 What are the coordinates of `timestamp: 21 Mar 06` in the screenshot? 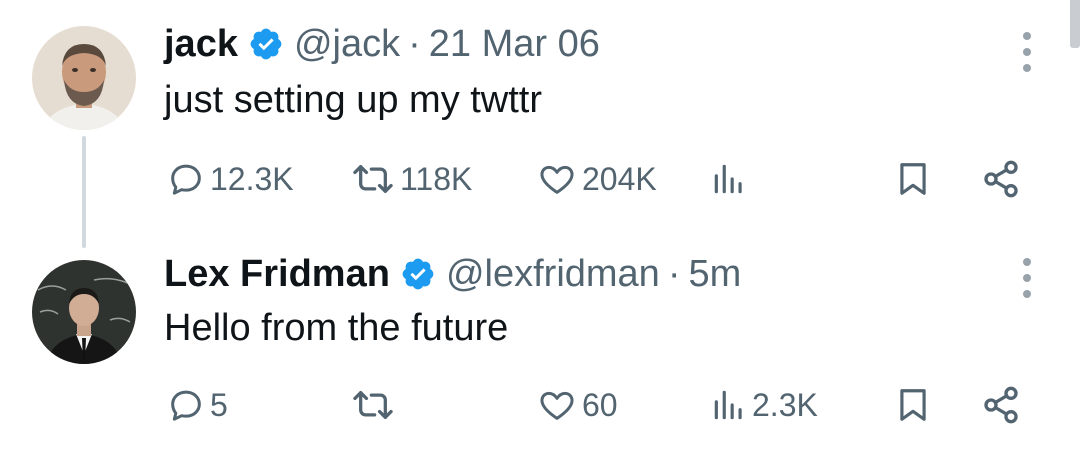 It's located at (514, 44).